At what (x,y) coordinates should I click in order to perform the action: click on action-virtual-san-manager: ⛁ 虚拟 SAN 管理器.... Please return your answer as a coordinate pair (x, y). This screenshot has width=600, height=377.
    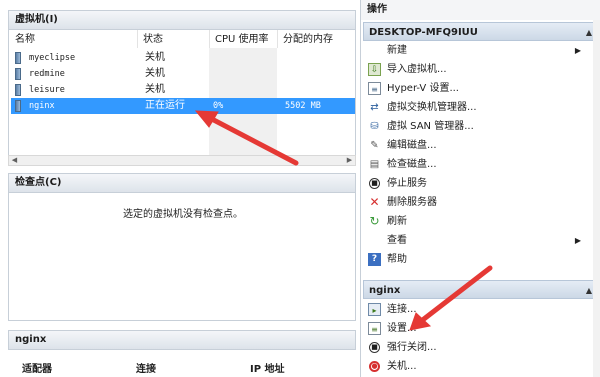
    Looking at the image, I should click on (481, 126).